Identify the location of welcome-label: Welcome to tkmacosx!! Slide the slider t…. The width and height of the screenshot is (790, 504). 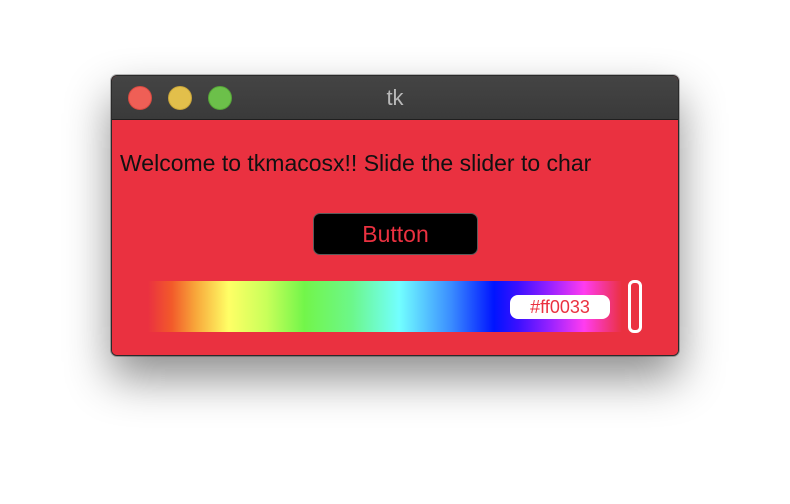
(356, 163).